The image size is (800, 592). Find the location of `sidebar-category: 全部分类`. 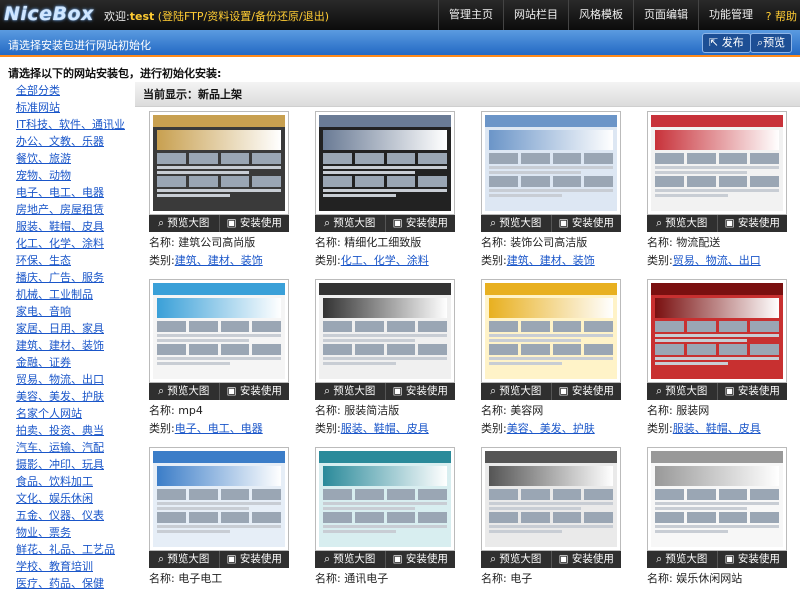

sidebar-category: 全部分类 is located at coordinates (76, 90).